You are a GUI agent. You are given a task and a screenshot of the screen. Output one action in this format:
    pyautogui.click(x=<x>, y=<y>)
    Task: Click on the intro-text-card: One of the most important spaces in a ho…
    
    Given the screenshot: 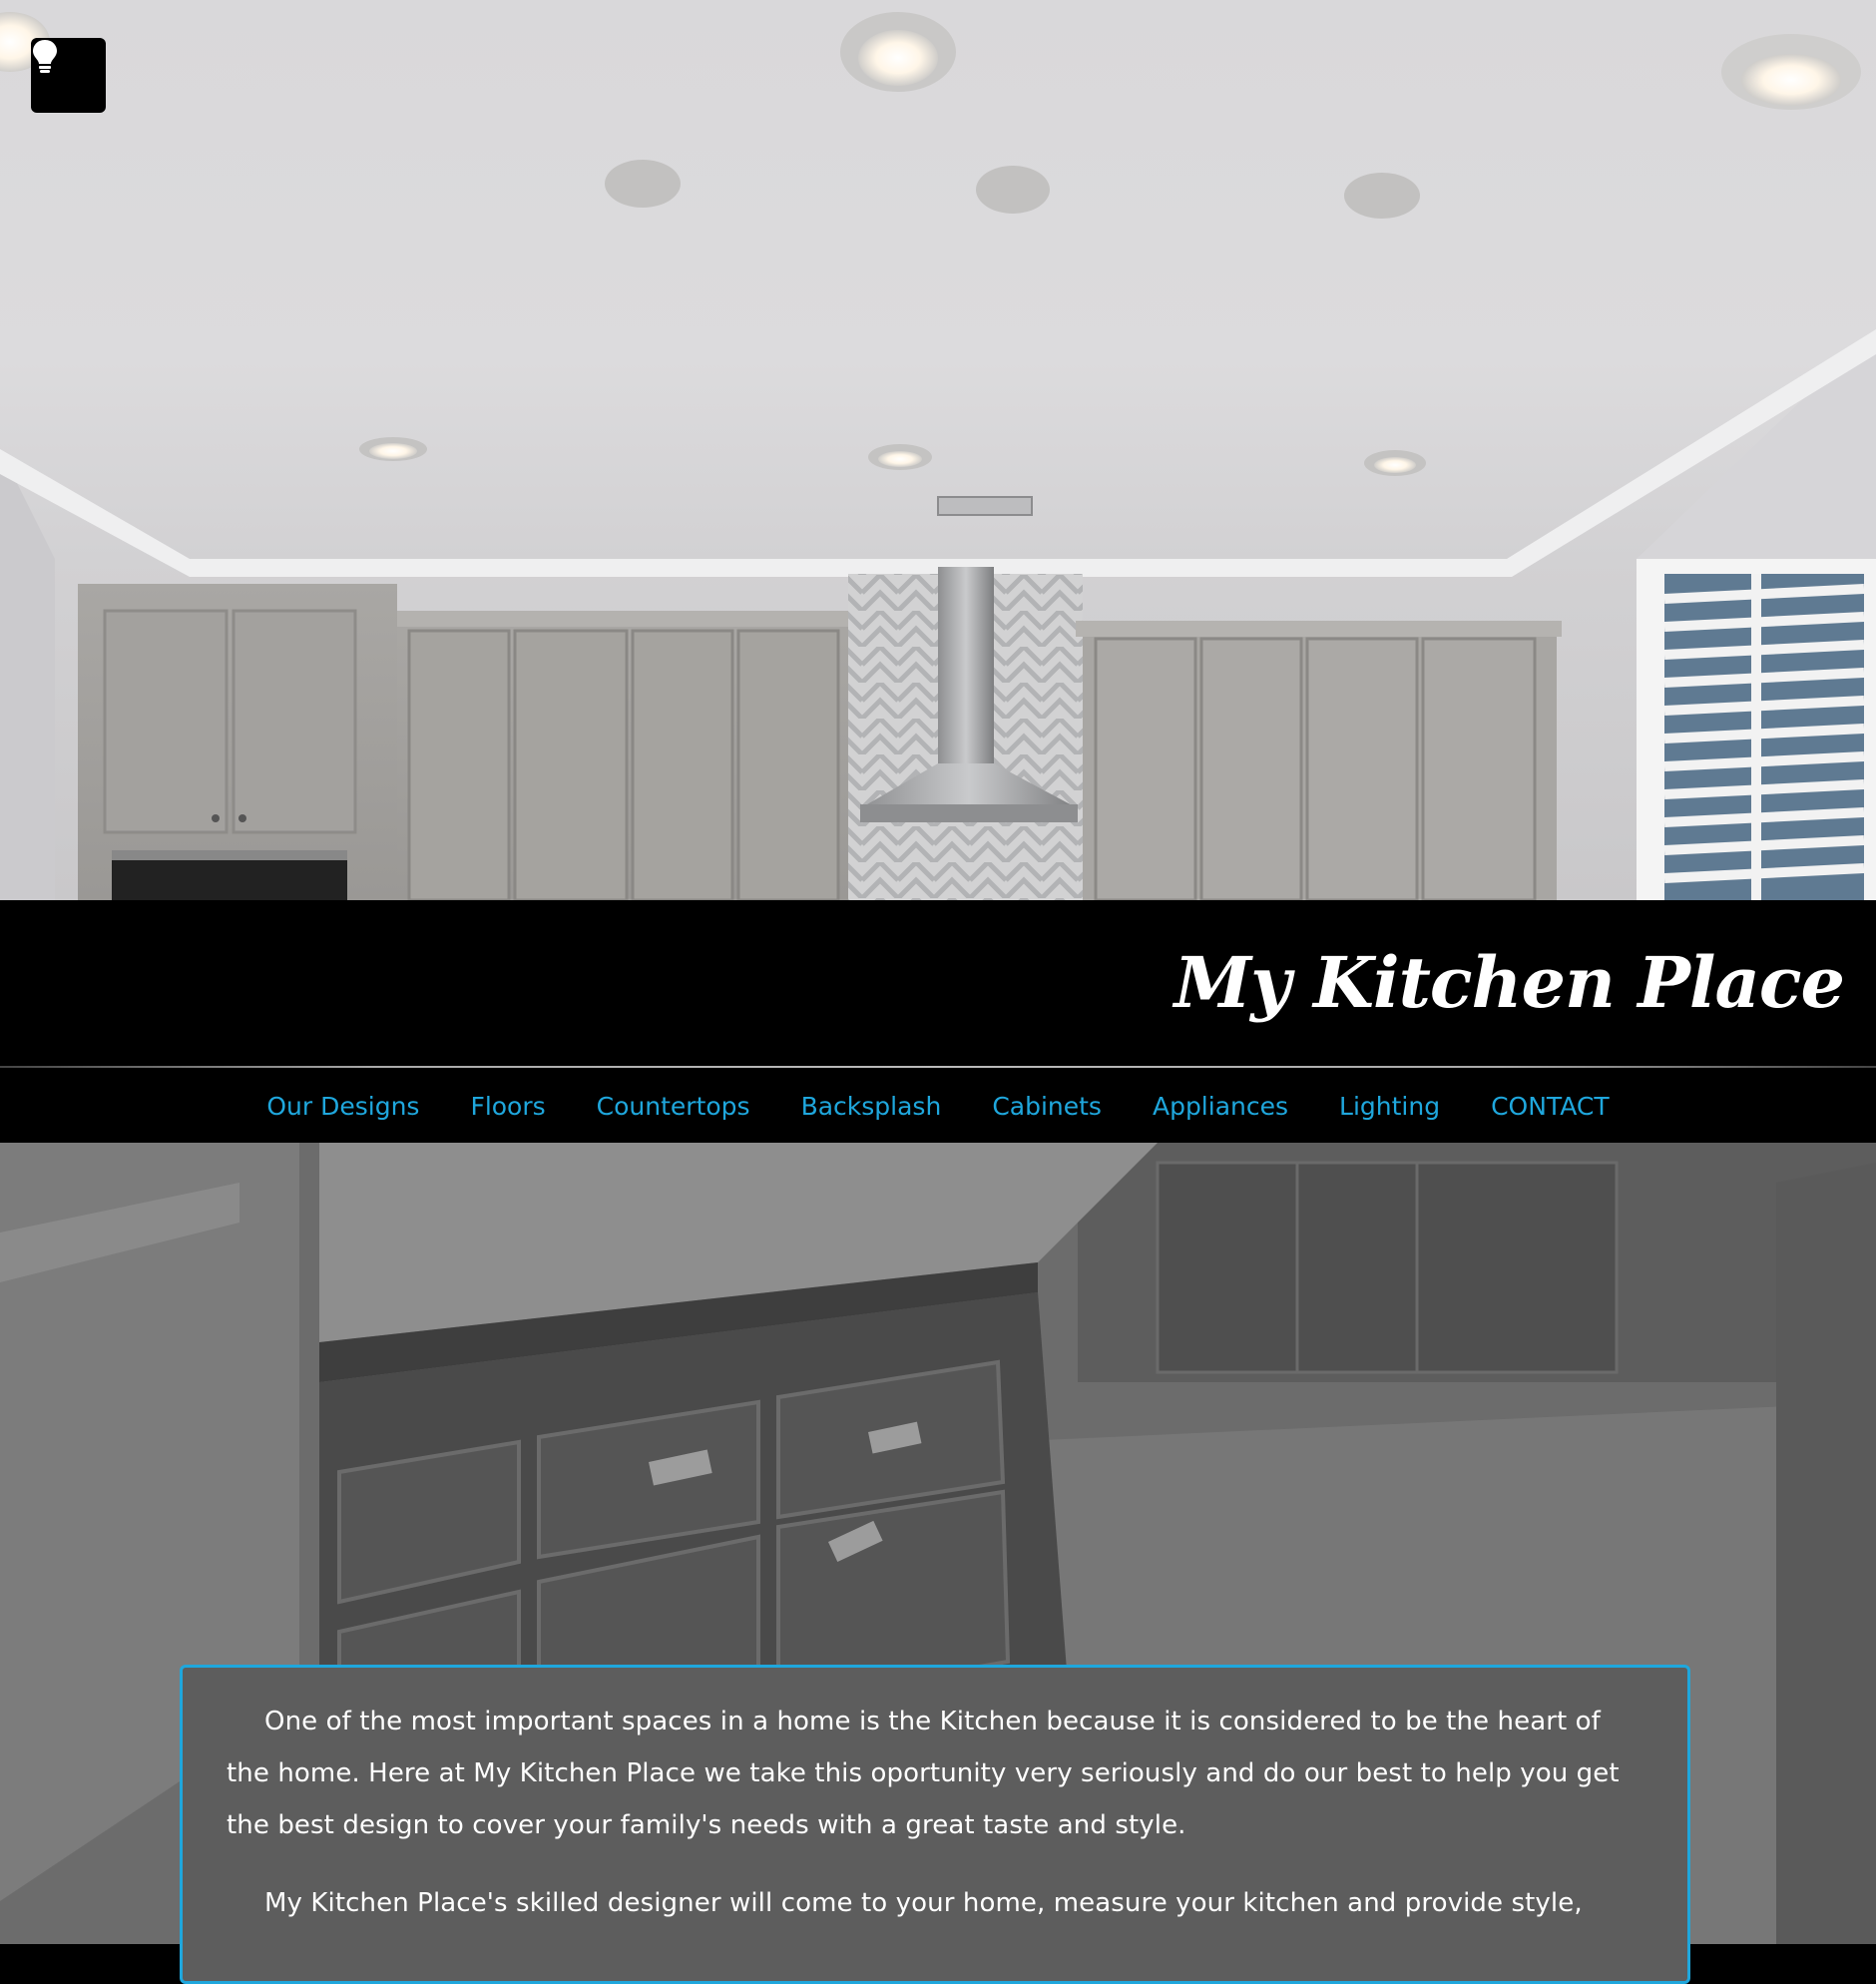 What is the action you would take?
    pyautogui.click(x=935, y=1824)
    